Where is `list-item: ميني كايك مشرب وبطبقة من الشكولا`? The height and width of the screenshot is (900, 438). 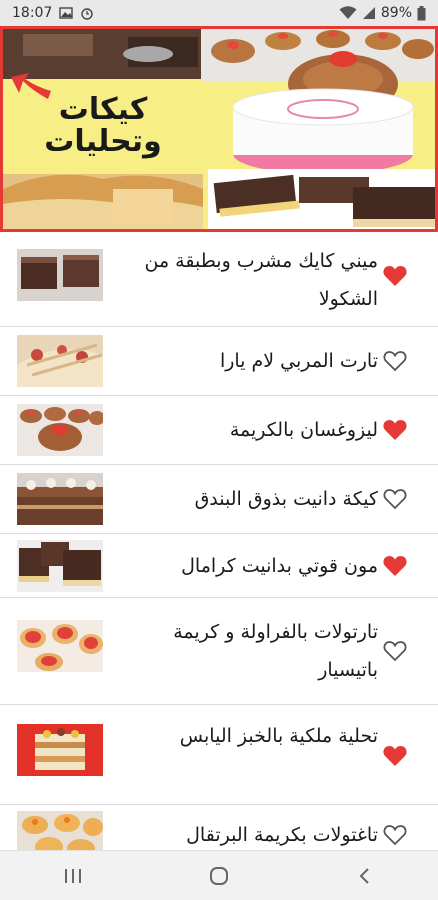 list-item: ميني كايك مشرب وبطبقة من الشكولا is located at coordinates (219, 280).